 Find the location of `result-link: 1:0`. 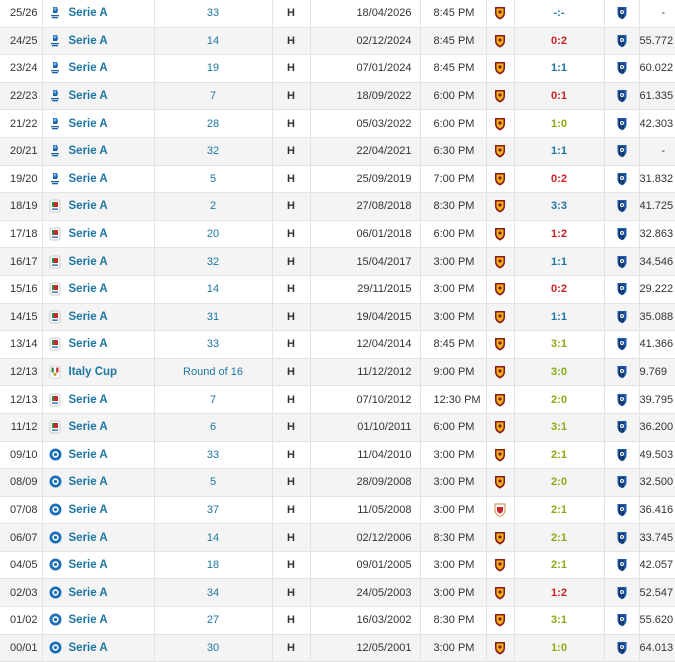

result-link: 1:0 is located at coordinates (559, 124).